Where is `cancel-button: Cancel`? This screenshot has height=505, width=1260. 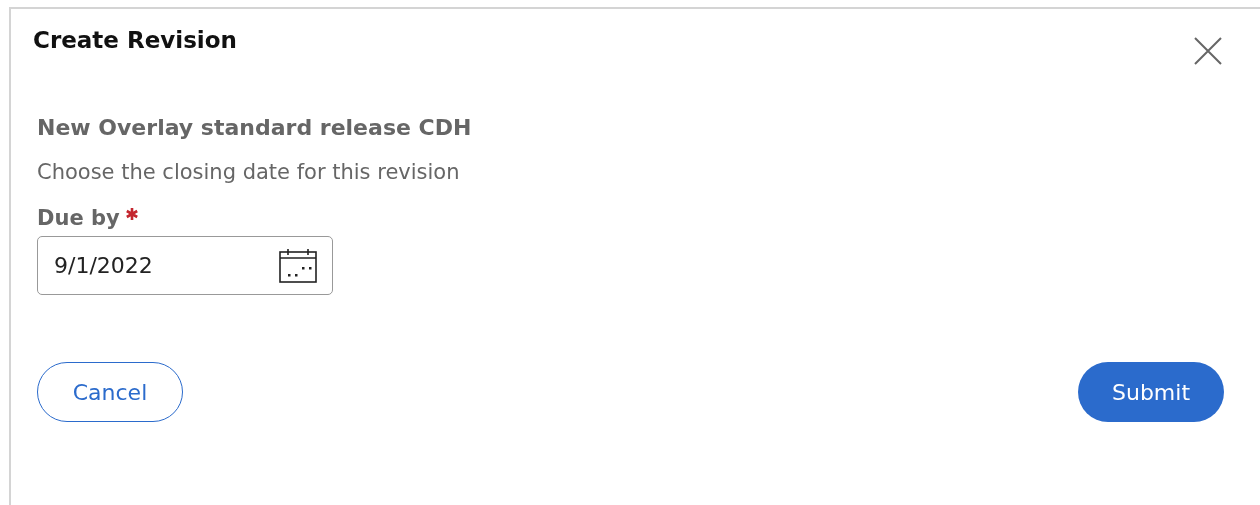 cancel-button: Cancel is located at coordinates (110, 392).